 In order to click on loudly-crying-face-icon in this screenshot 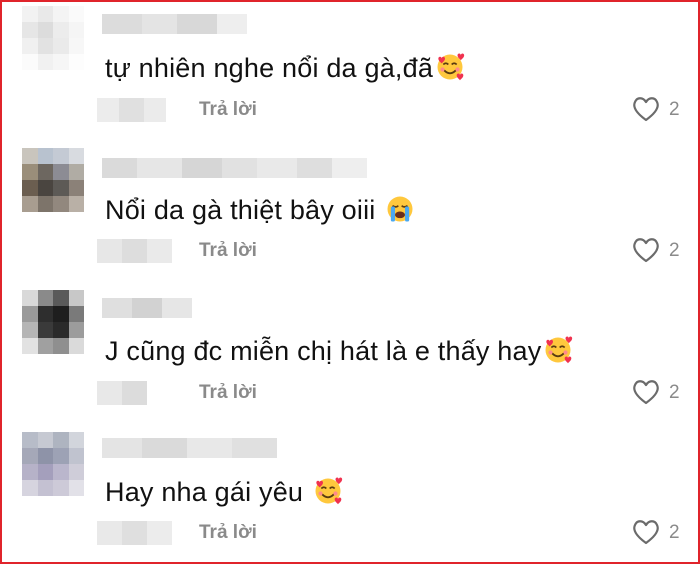, I will do `click(400, 209)`.